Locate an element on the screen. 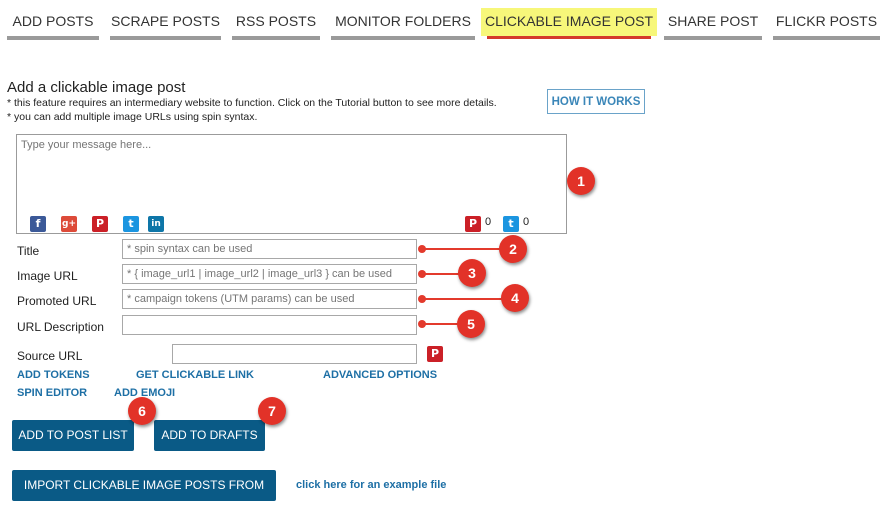 This screenshot has width=896, height=532. callout-3: 3 is located at coordinates (472, 273).